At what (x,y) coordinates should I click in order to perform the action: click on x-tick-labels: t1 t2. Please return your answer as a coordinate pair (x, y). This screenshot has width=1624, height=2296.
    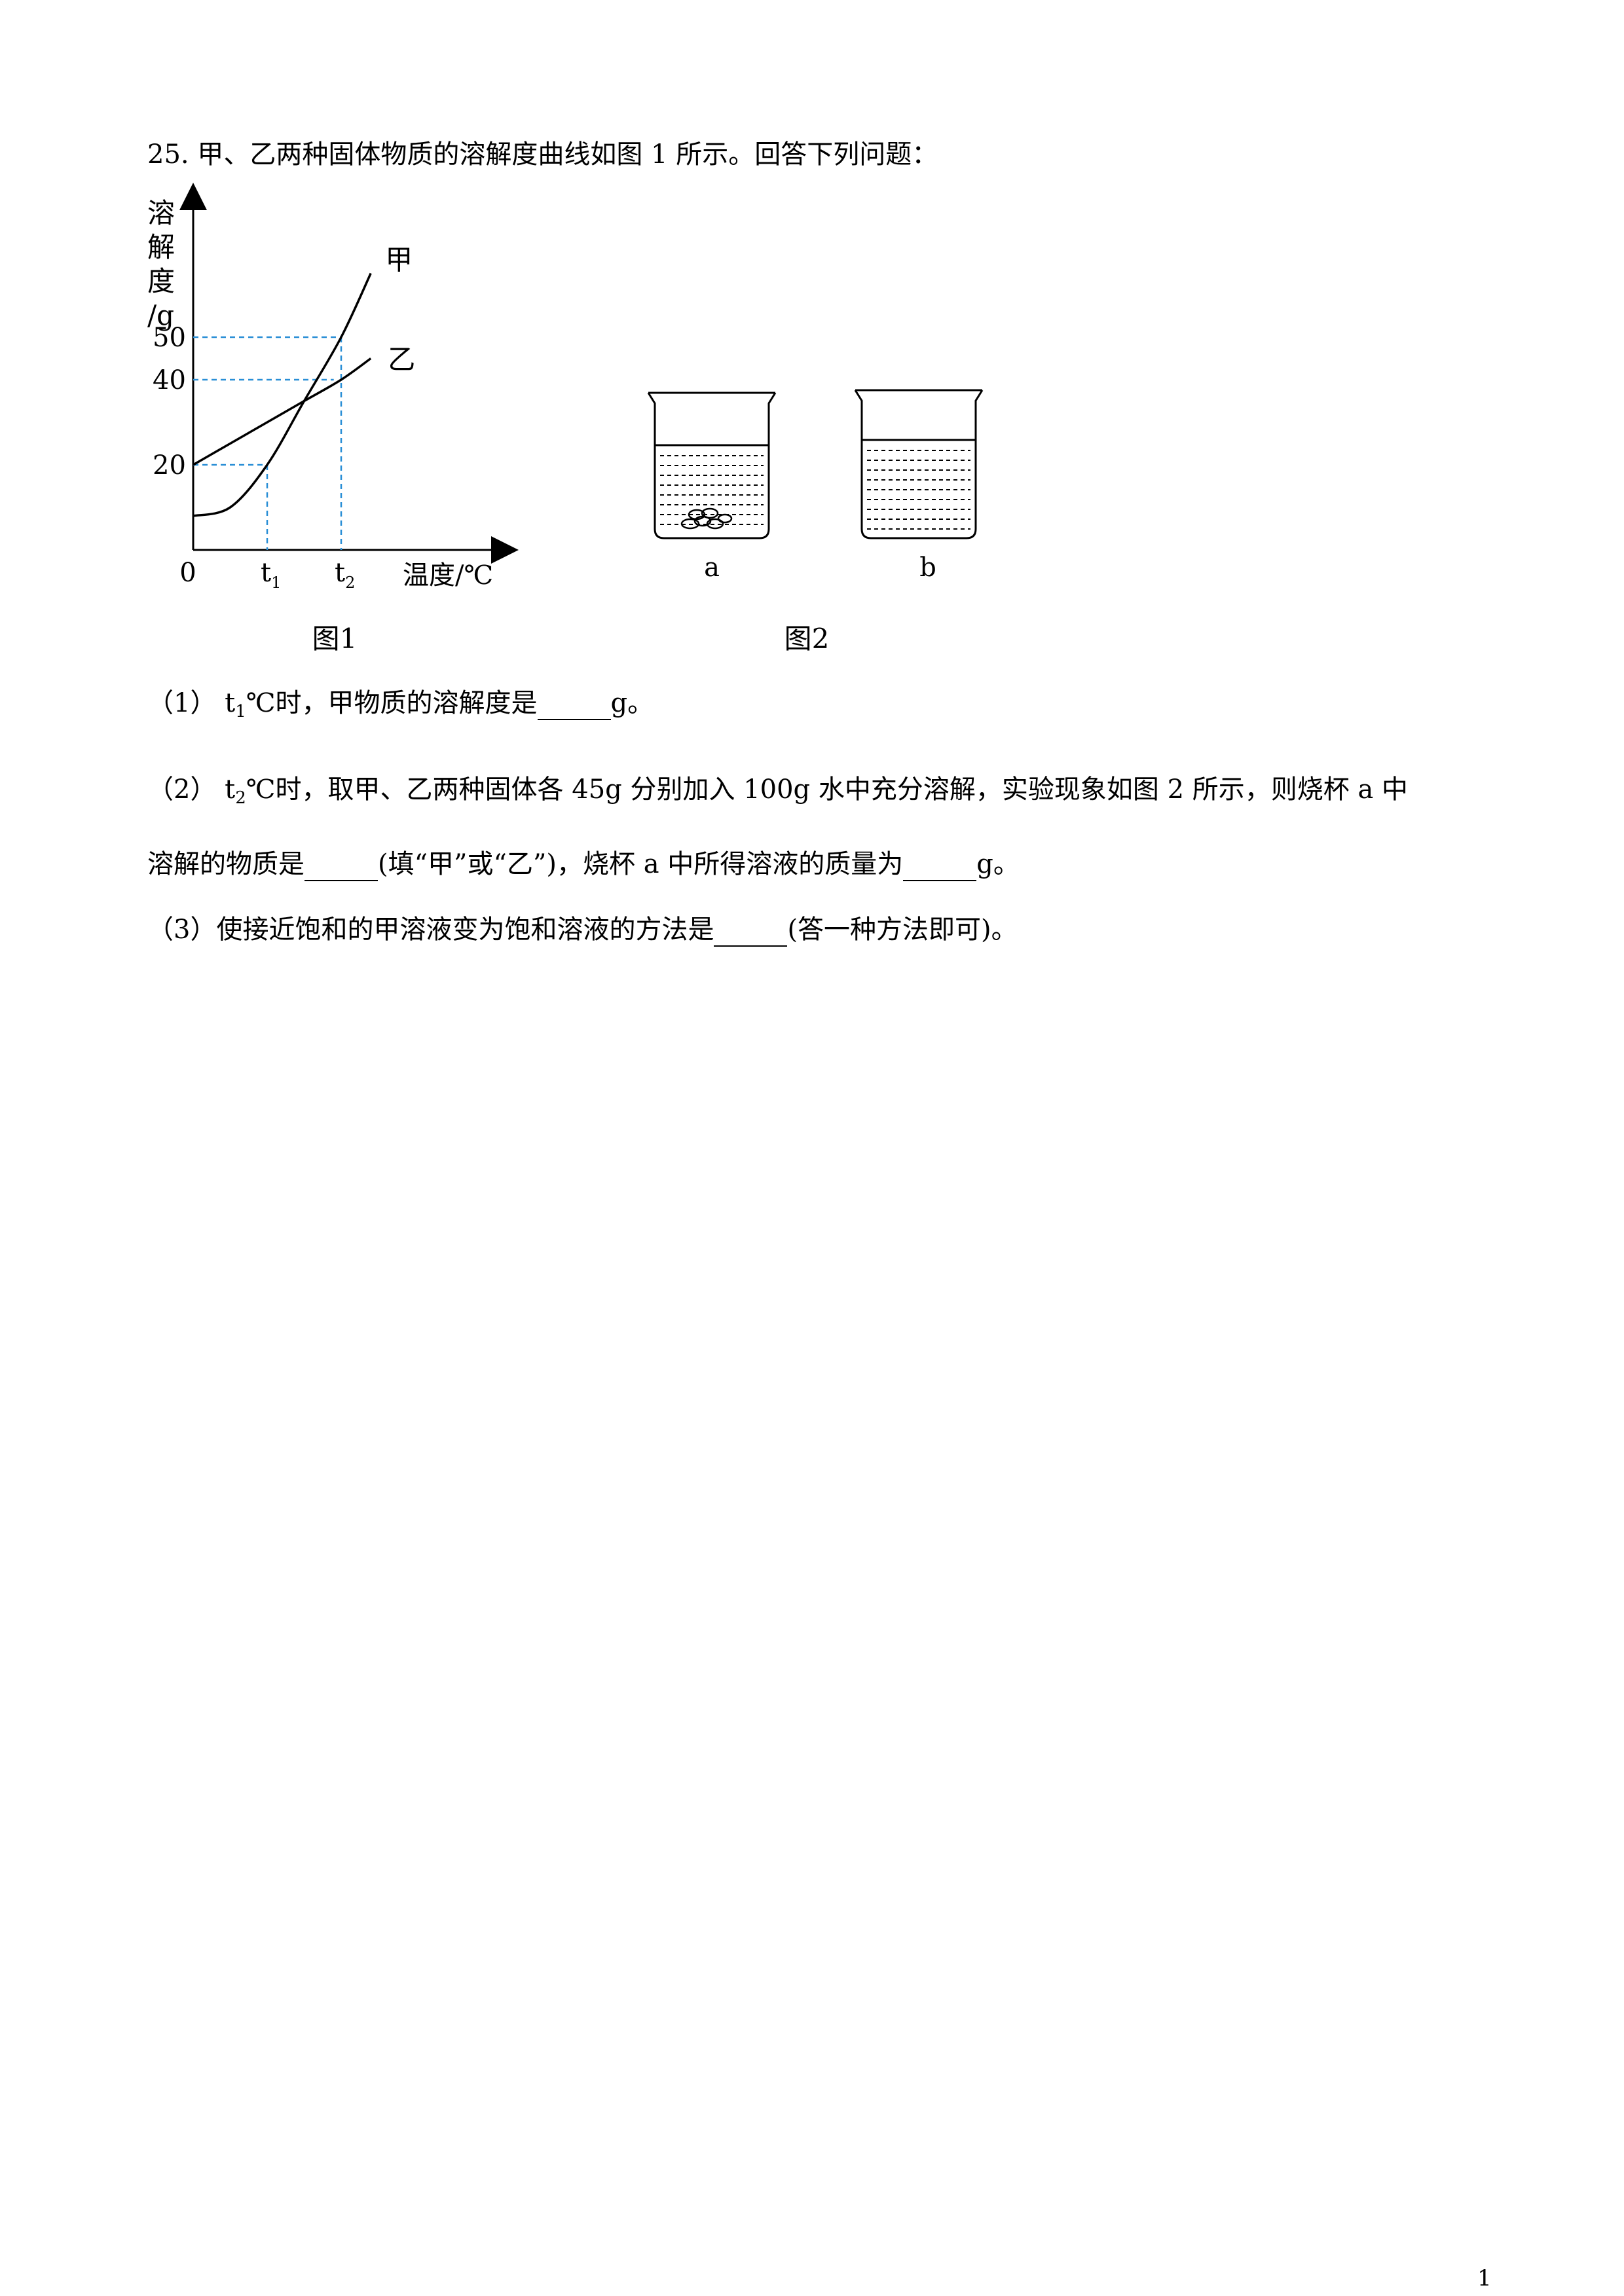
    Looking at the image, I should click on (308, 575).